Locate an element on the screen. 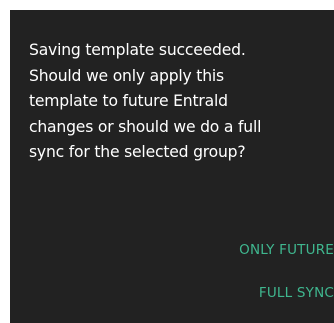 The width and height of the screenshot is (334, 323). dialog-message-line: sync for the selected group? is located at coordinates (137, 152).